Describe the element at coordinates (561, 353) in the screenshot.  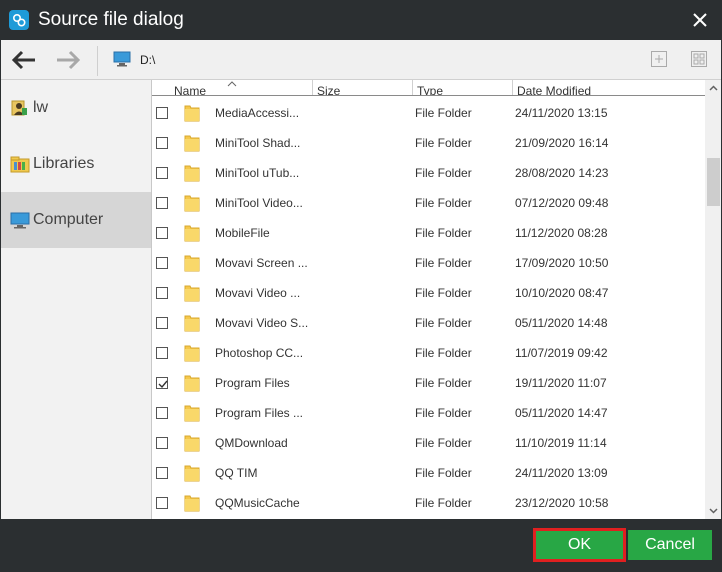
I see `row-date: 11/07/2019 09:42` at that location.